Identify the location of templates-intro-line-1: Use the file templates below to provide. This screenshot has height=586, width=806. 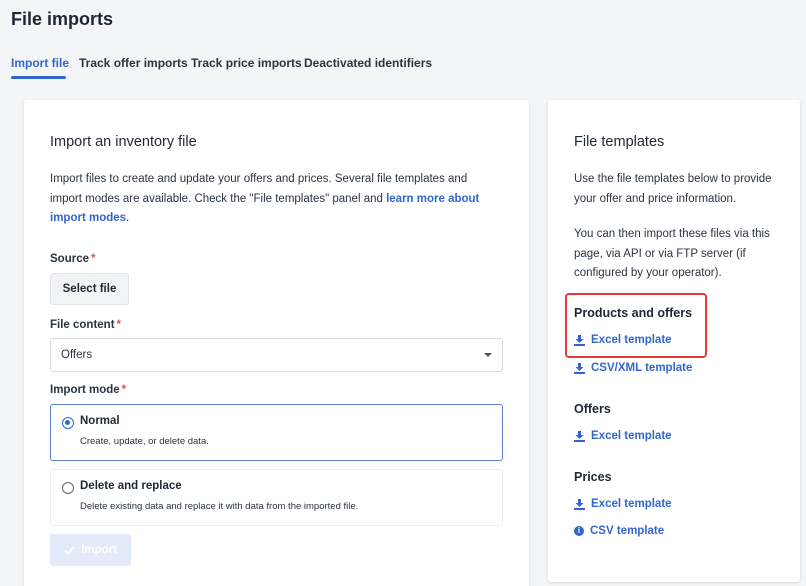
(673, 179).